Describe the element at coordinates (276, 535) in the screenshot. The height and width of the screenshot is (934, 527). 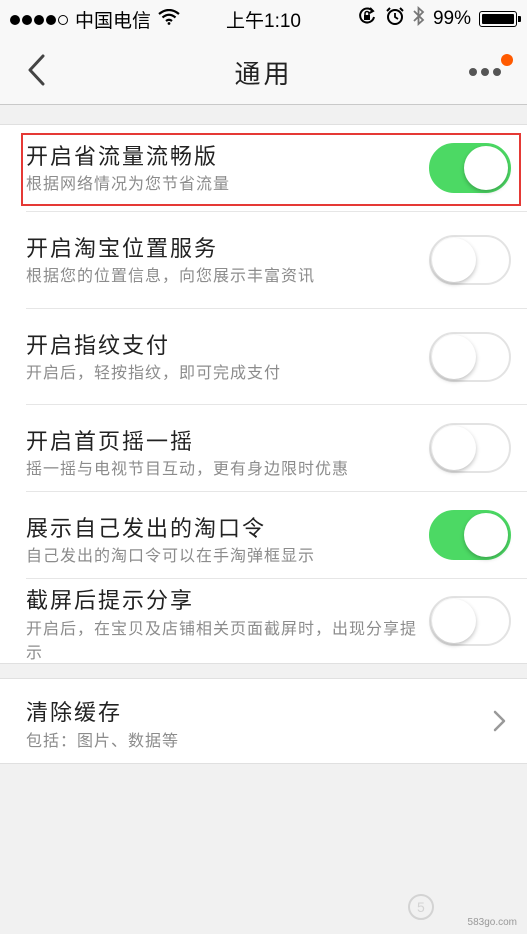
I see `setting-row: 展示自己发出的淘口令自己发出的淘口令可以在手淘弹框显示` at that location.